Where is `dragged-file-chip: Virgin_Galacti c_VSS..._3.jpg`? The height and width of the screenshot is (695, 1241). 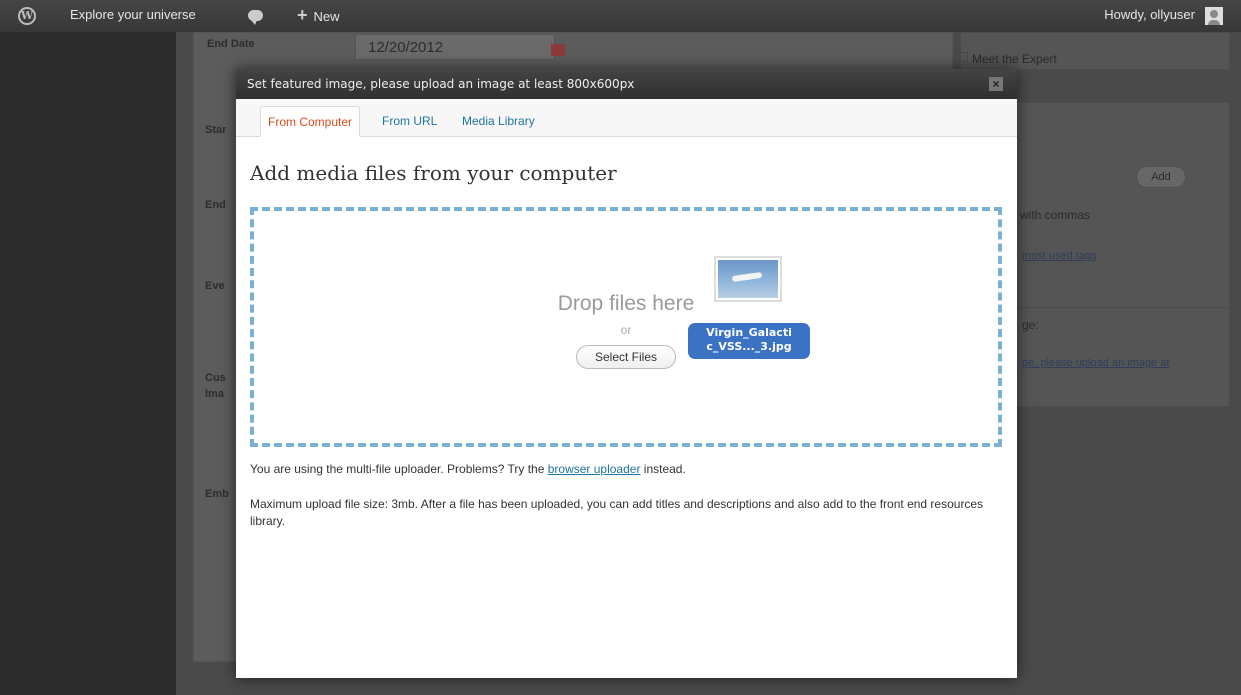
dragged-file-chip: Virgin_Galacti c_VSS..._3.jpg is located at coordinates (749, 341).